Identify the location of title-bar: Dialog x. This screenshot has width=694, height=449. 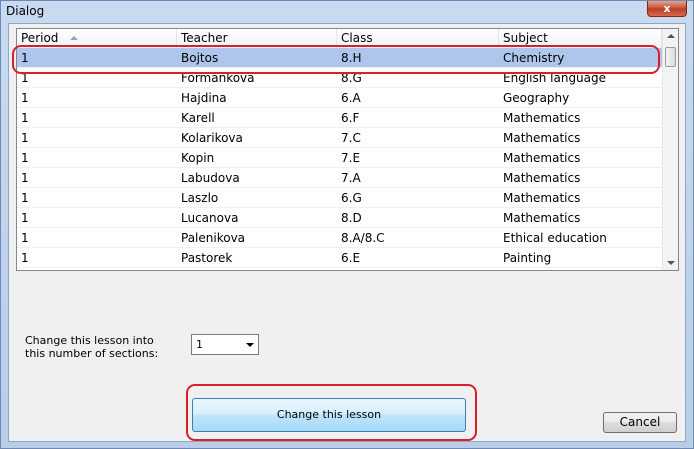
(347, 12).